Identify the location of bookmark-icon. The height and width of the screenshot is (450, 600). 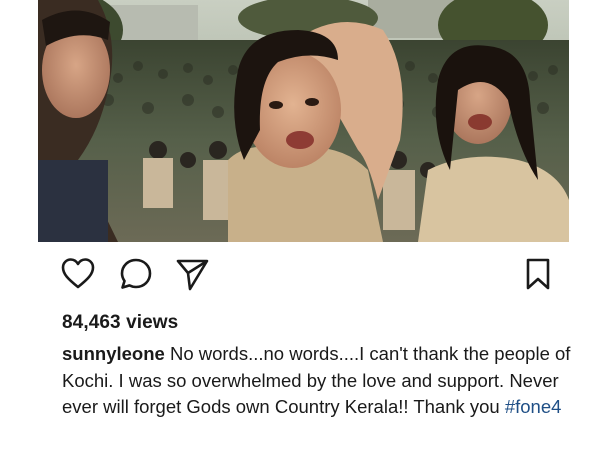
(538, 274).